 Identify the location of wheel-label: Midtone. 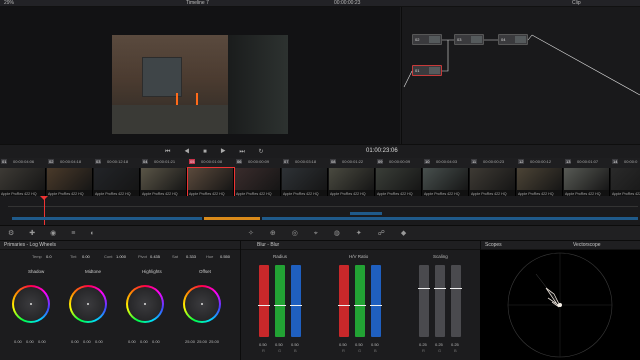
(93, 271).